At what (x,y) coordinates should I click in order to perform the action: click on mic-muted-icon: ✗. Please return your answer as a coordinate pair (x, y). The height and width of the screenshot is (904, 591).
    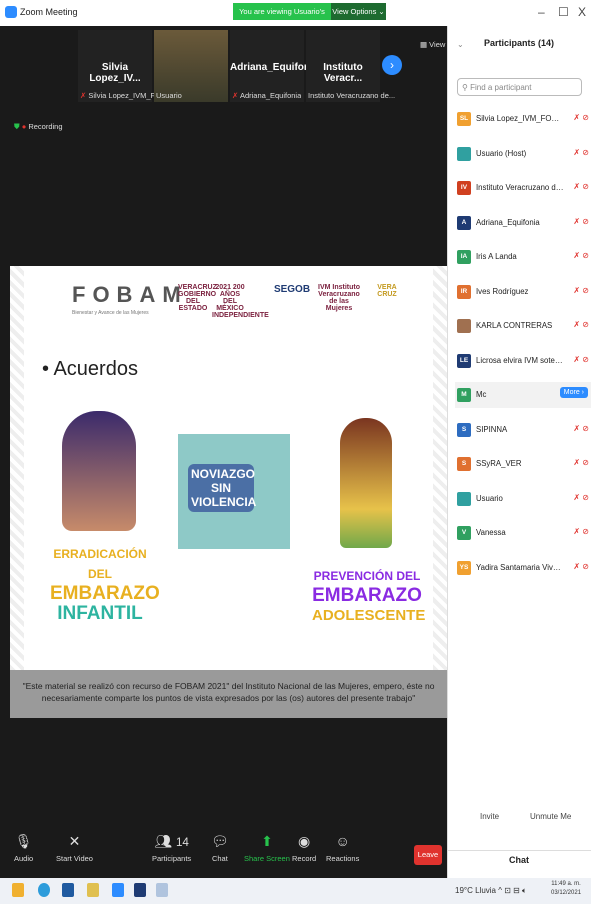
    Looking at the image, I should click on (235, 95).